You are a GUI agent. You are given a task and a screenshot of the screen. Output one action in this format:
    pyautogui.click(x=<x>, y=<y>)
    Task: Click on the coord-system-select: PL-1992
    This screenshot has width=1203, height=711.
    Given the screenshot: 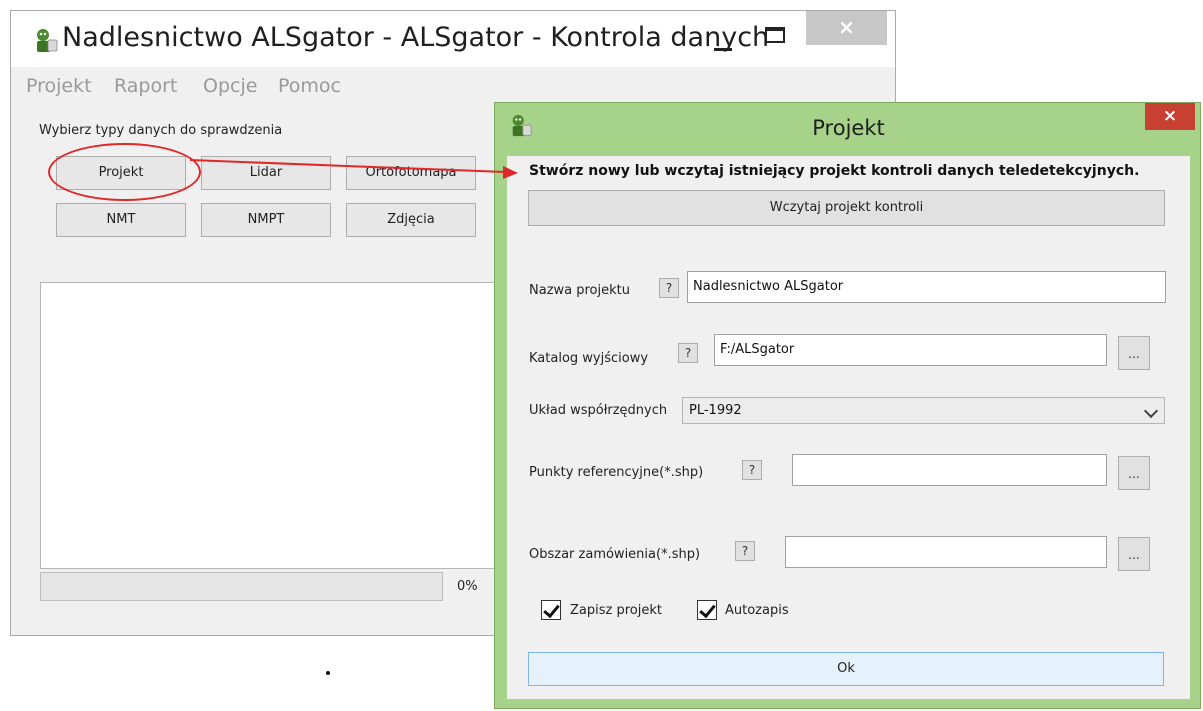 What is the action you would take?
    pyautogui.click(x=923, y=410)
    